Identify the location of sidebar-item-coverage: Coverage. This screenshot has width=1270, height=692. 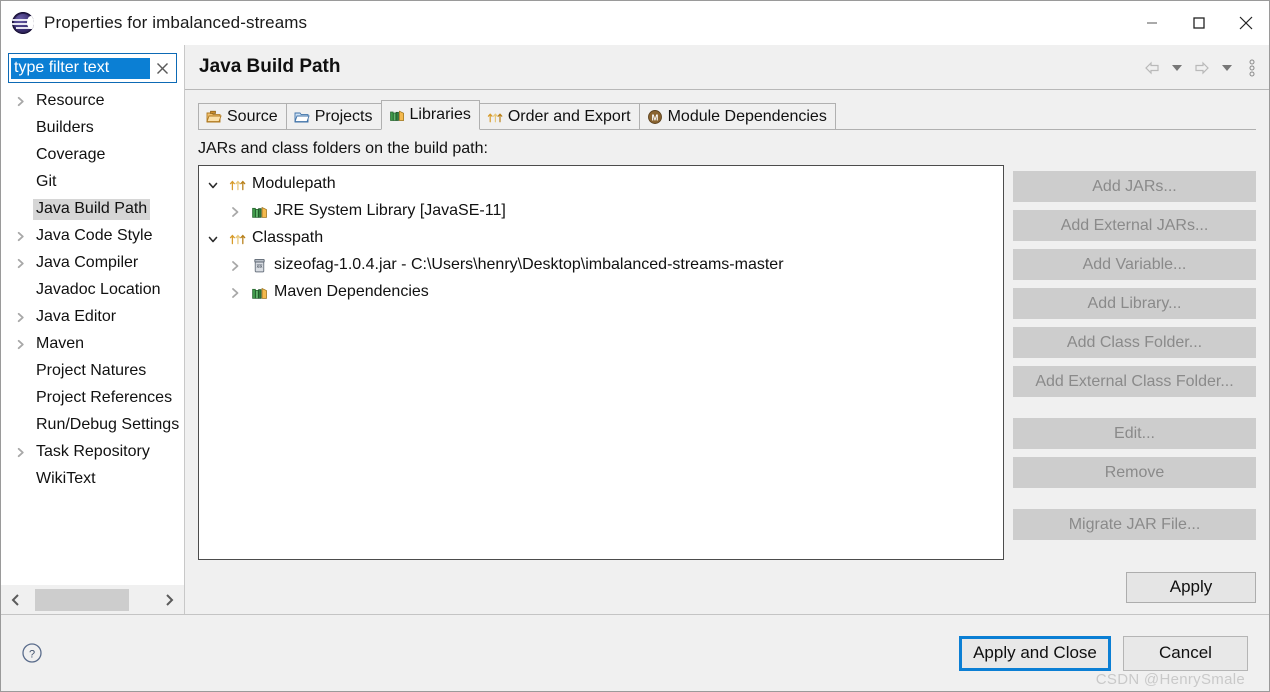
(92, 155).